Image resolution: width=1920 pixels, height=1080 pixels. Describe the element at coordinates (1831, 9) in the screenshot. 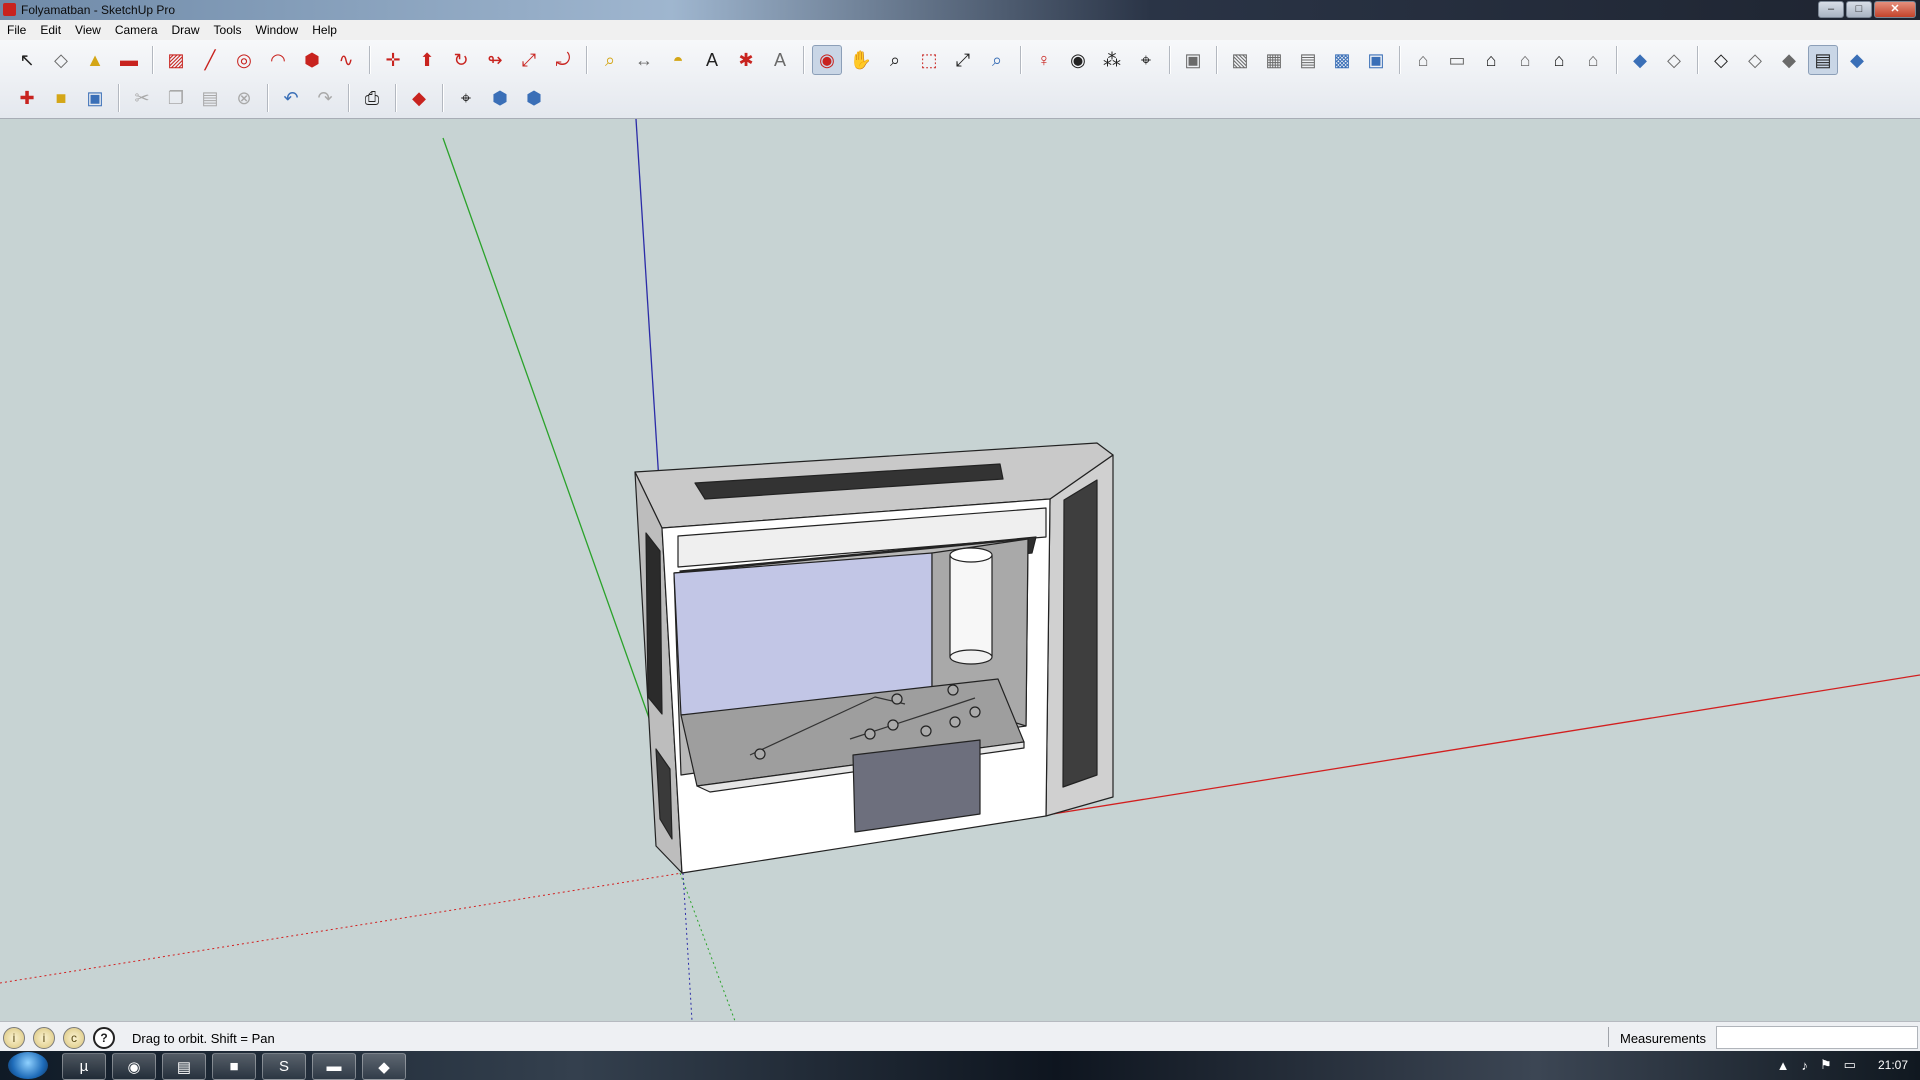

I see `minimize-button: ‒` at that location.